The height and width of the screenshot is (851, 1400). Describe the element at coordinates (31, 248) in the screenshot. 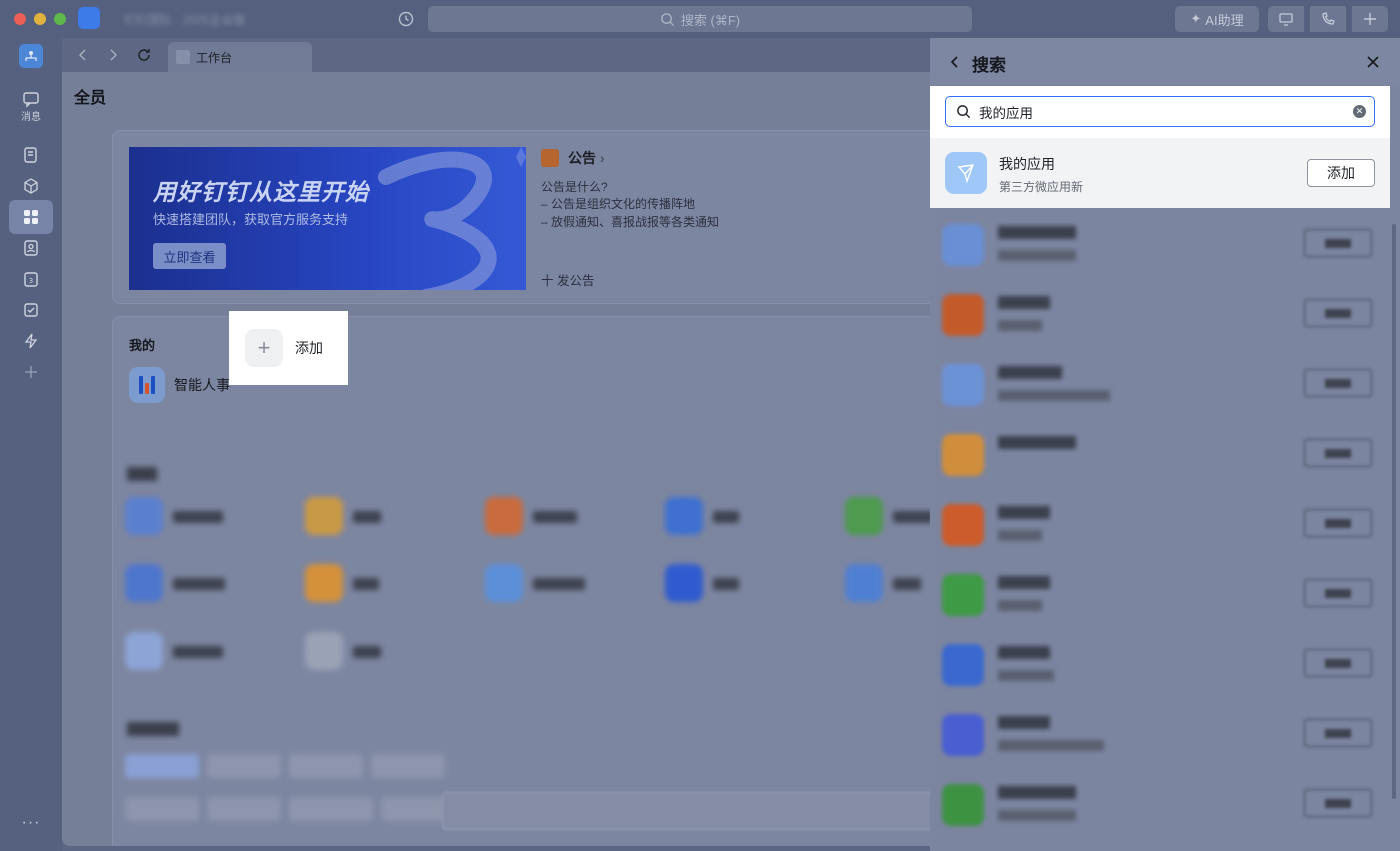

I see `sidebar-item-contacts` at that location.